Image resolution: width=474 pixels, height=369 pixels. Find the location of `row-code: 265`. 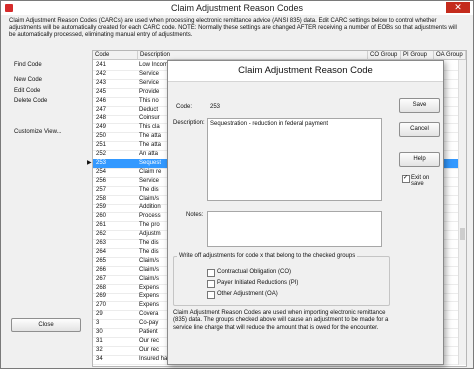

row-code: 265 is located at coordinates (101, 260).